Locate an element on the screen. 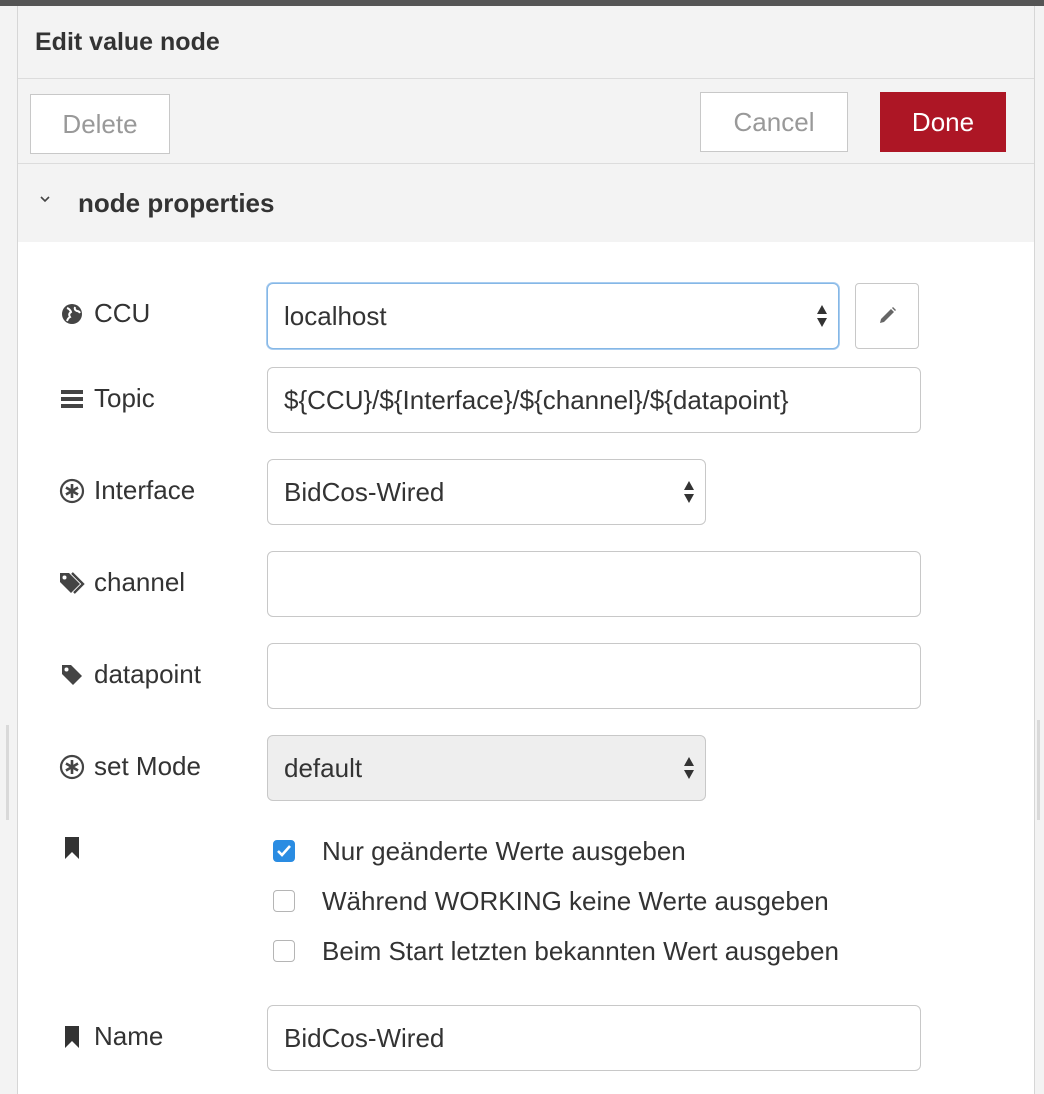 The image size is (1044, 1094). topic-label-text: Topic is located at coordinates (124, 398).